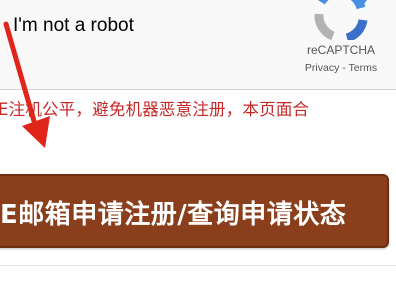  I want to click on recaptcha-logo-icon, so click(341, 20).